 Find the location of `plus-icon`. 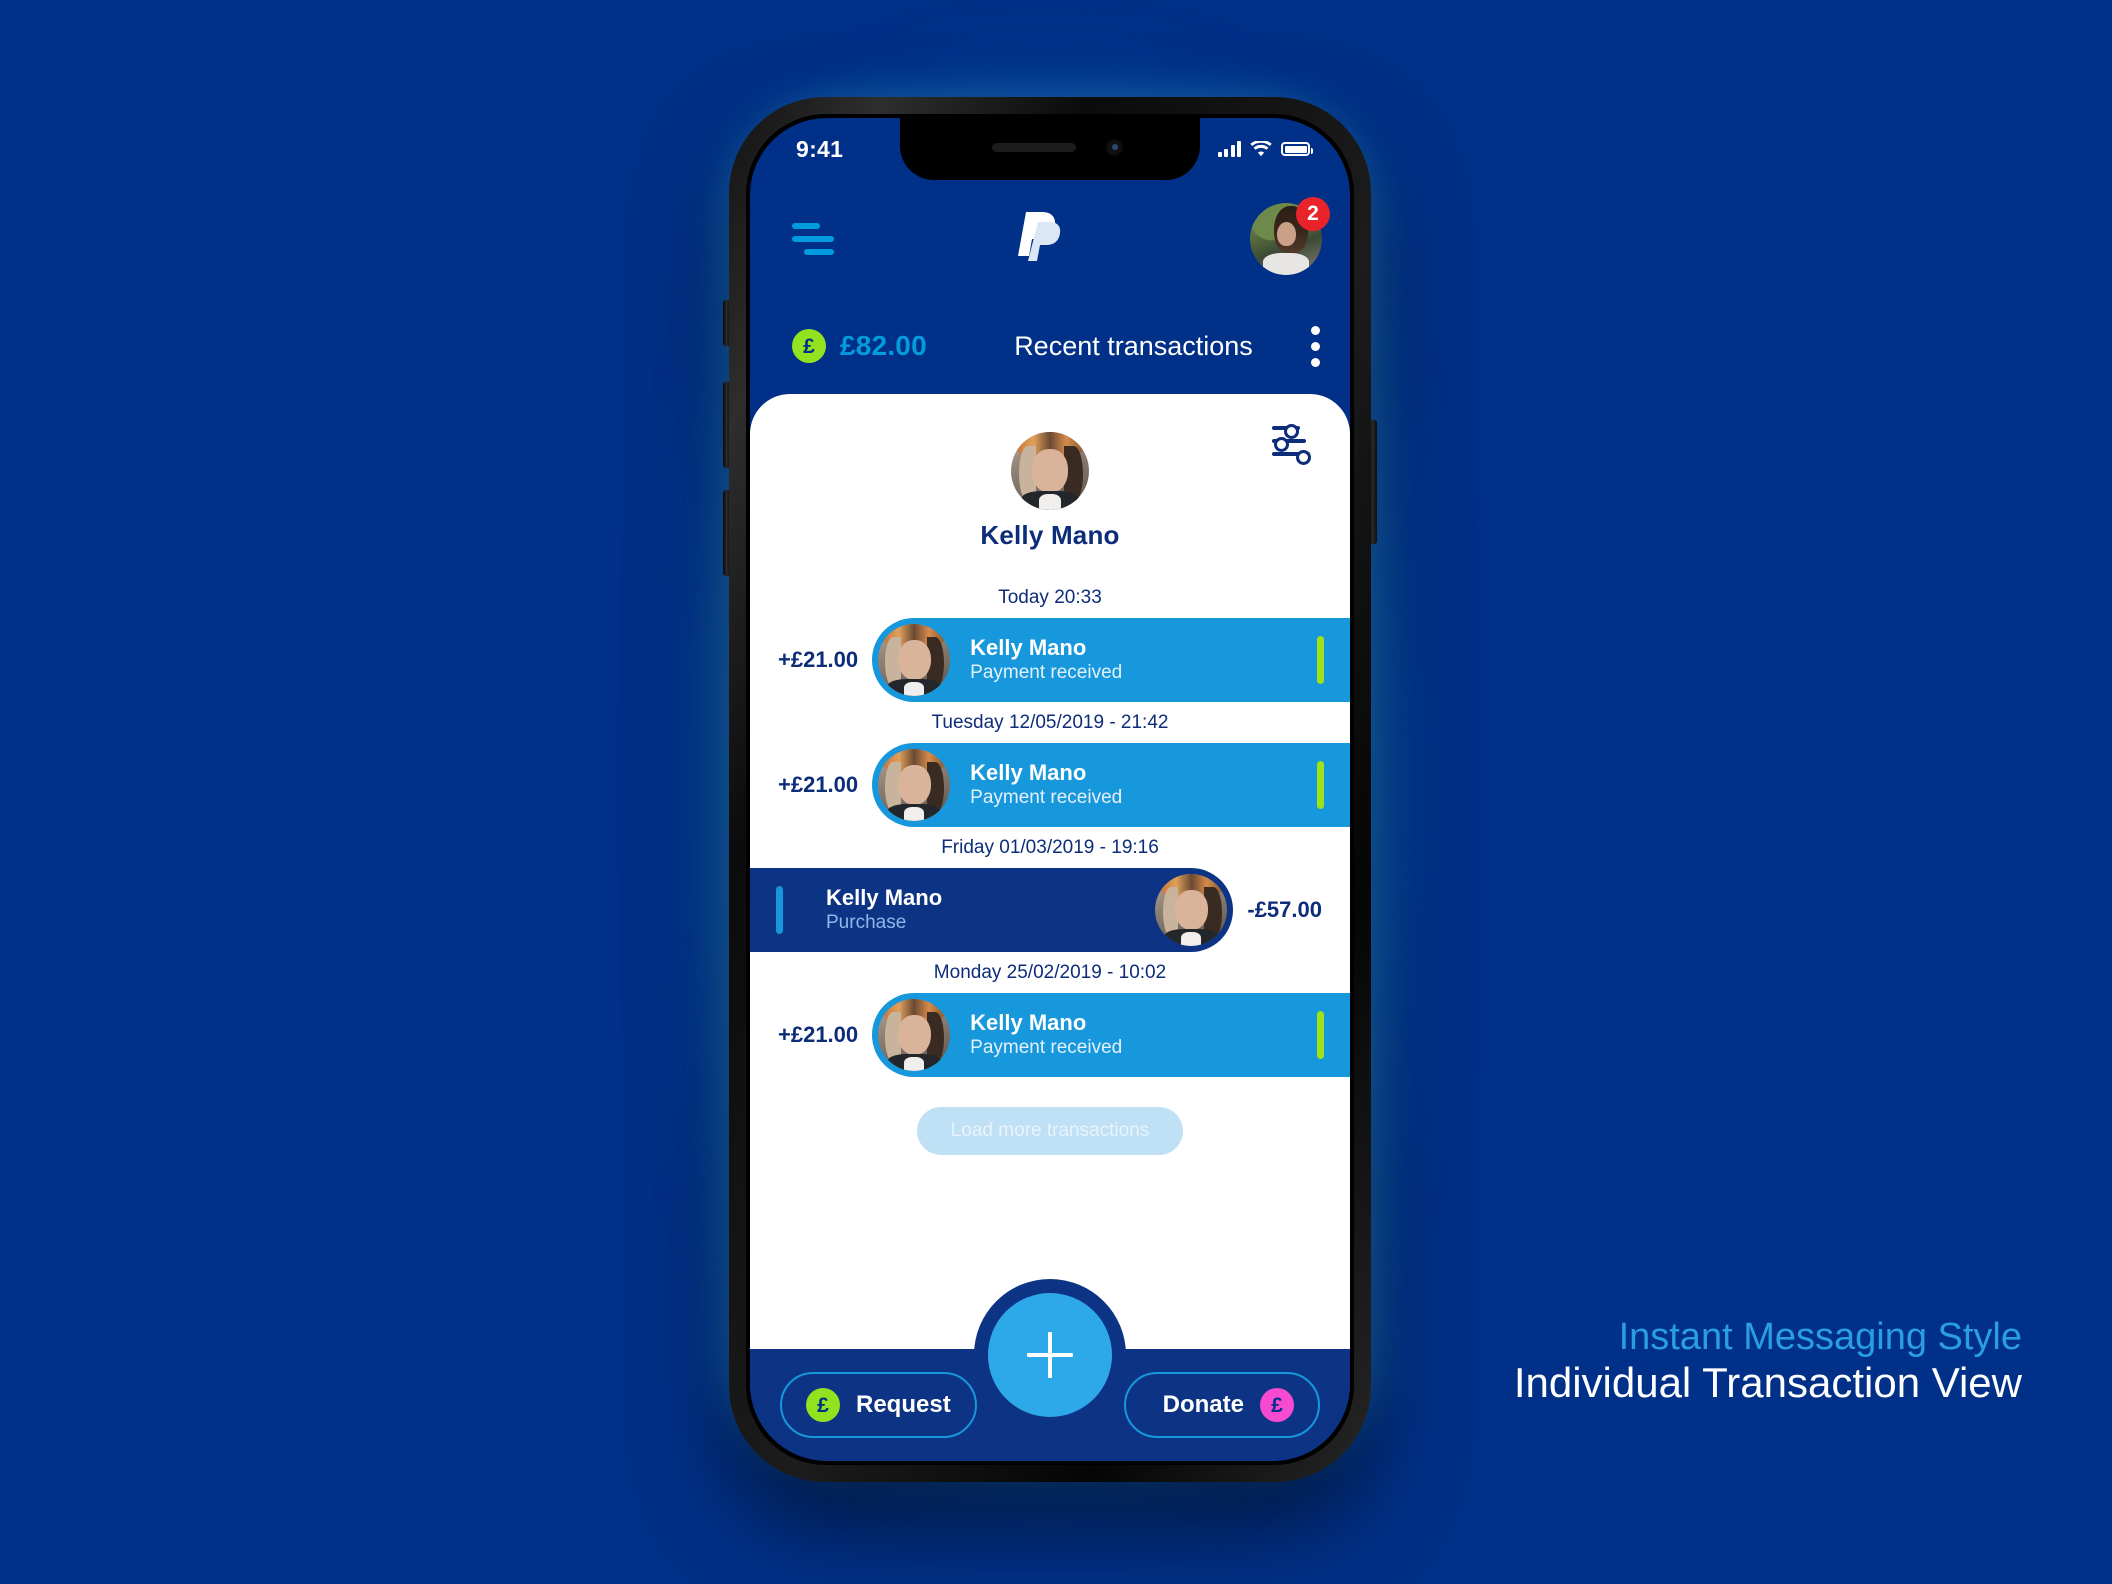

plus-icon is located at coordinates (1050, 1355).